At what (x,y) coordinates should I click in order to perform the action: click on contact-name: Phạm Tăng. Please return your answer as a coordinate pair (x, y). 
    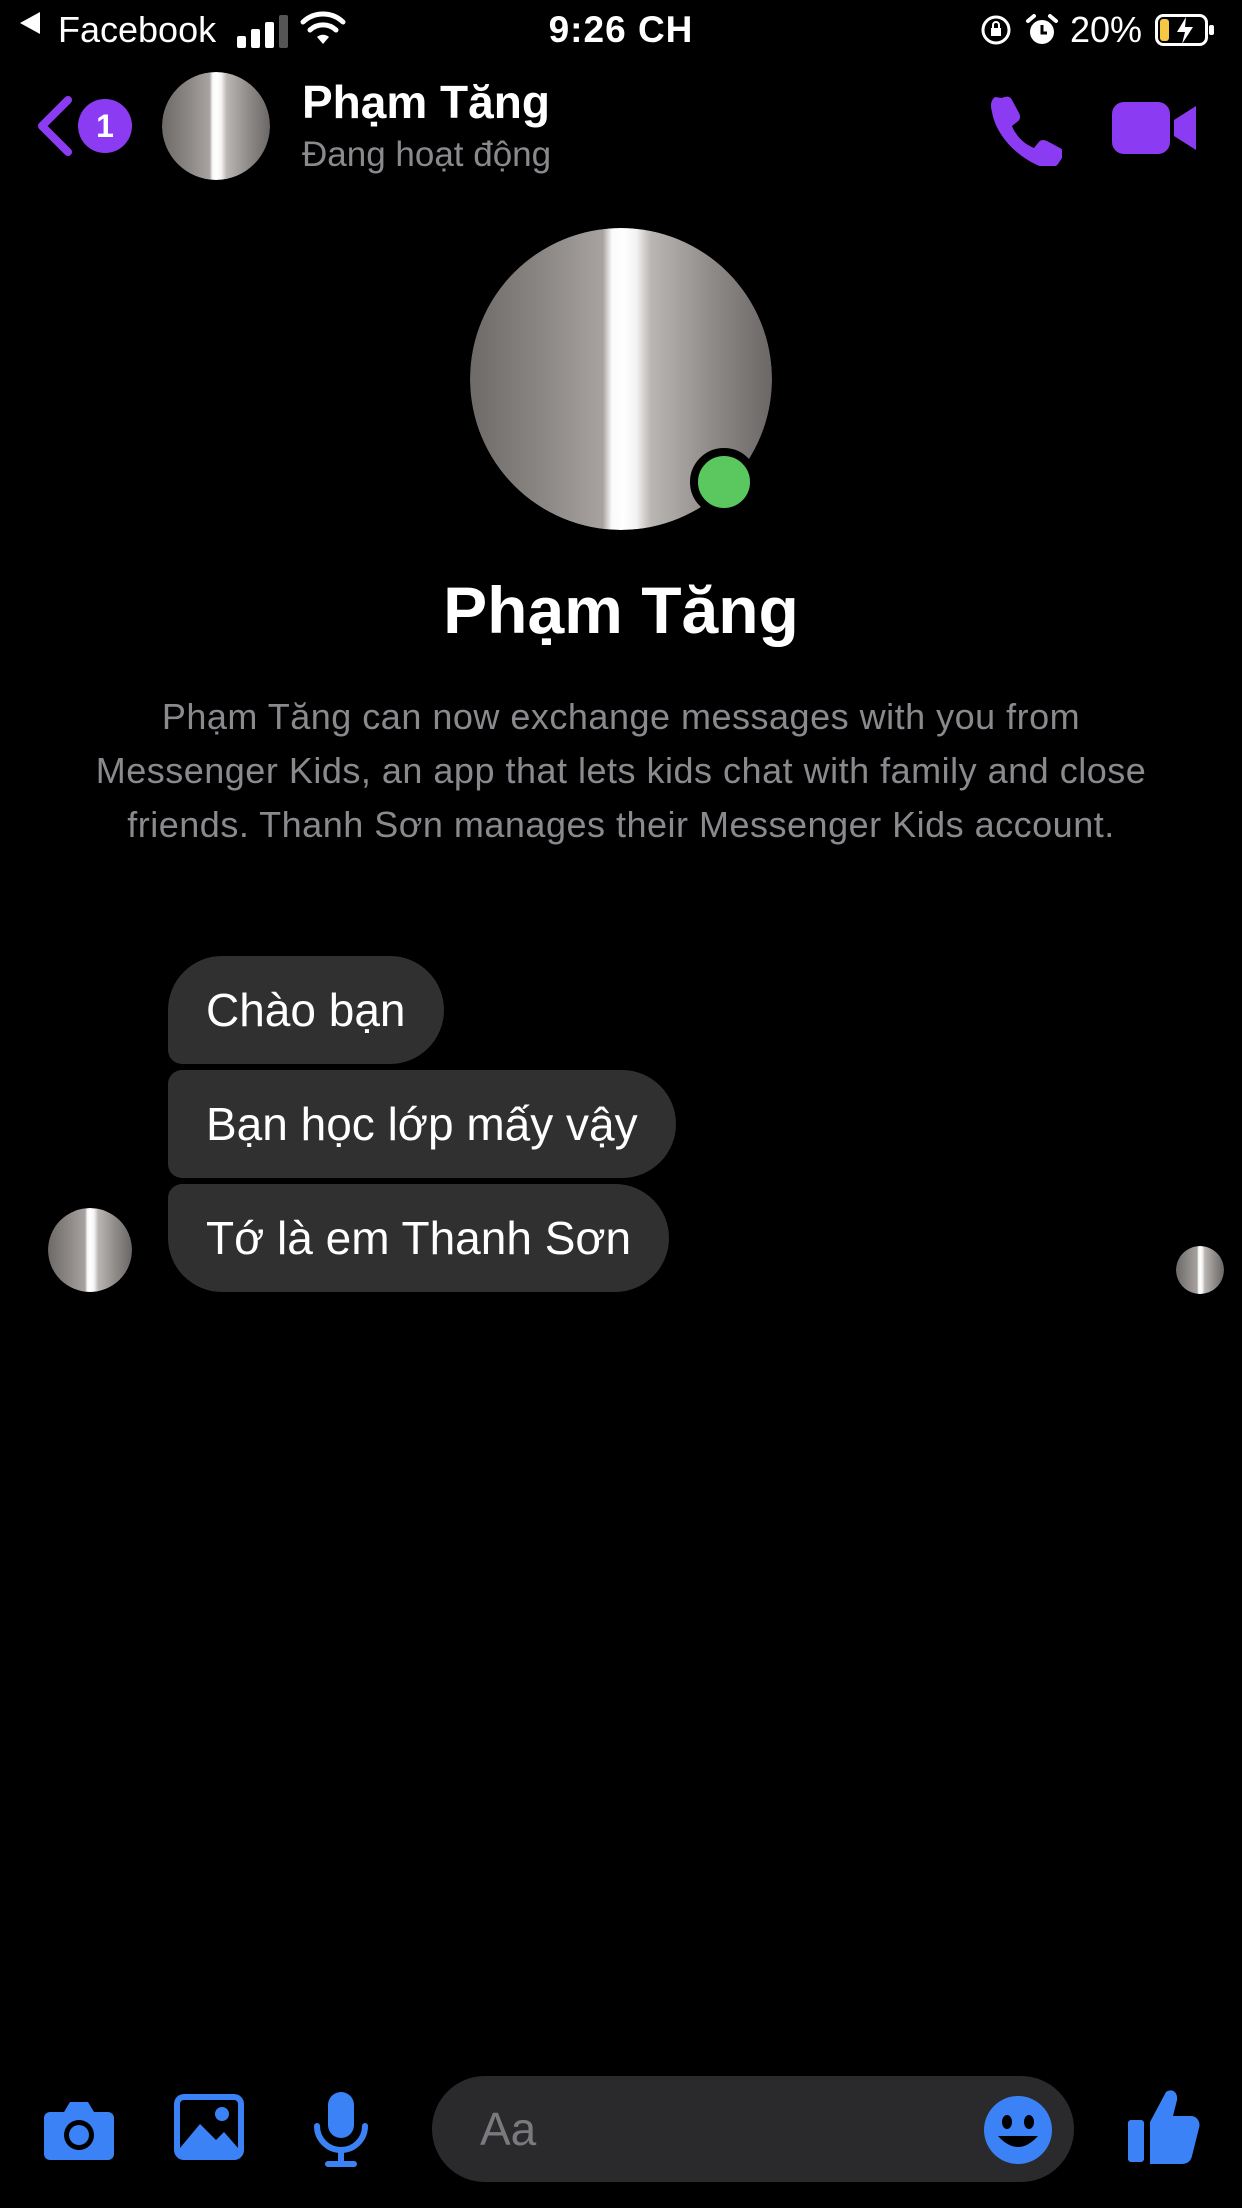
    Looking at the image, I should click on (426, 102).